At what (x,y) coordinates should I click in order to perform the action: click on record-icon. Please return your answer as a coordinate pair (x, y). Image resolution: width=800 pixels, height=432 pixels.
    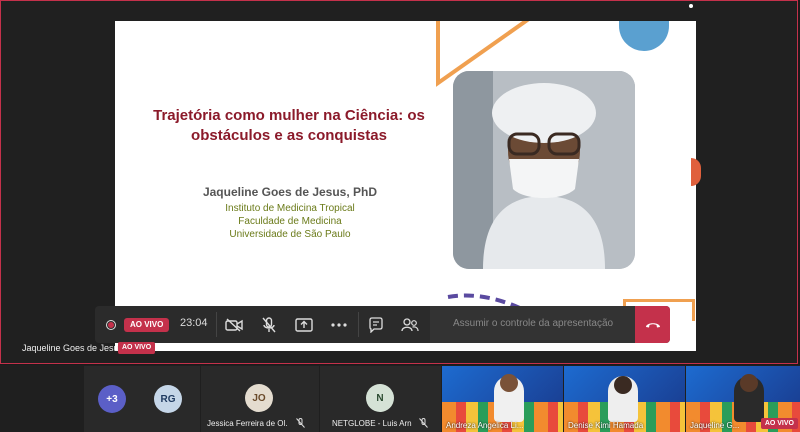
    Looking at the image, I should click on (111, 324).